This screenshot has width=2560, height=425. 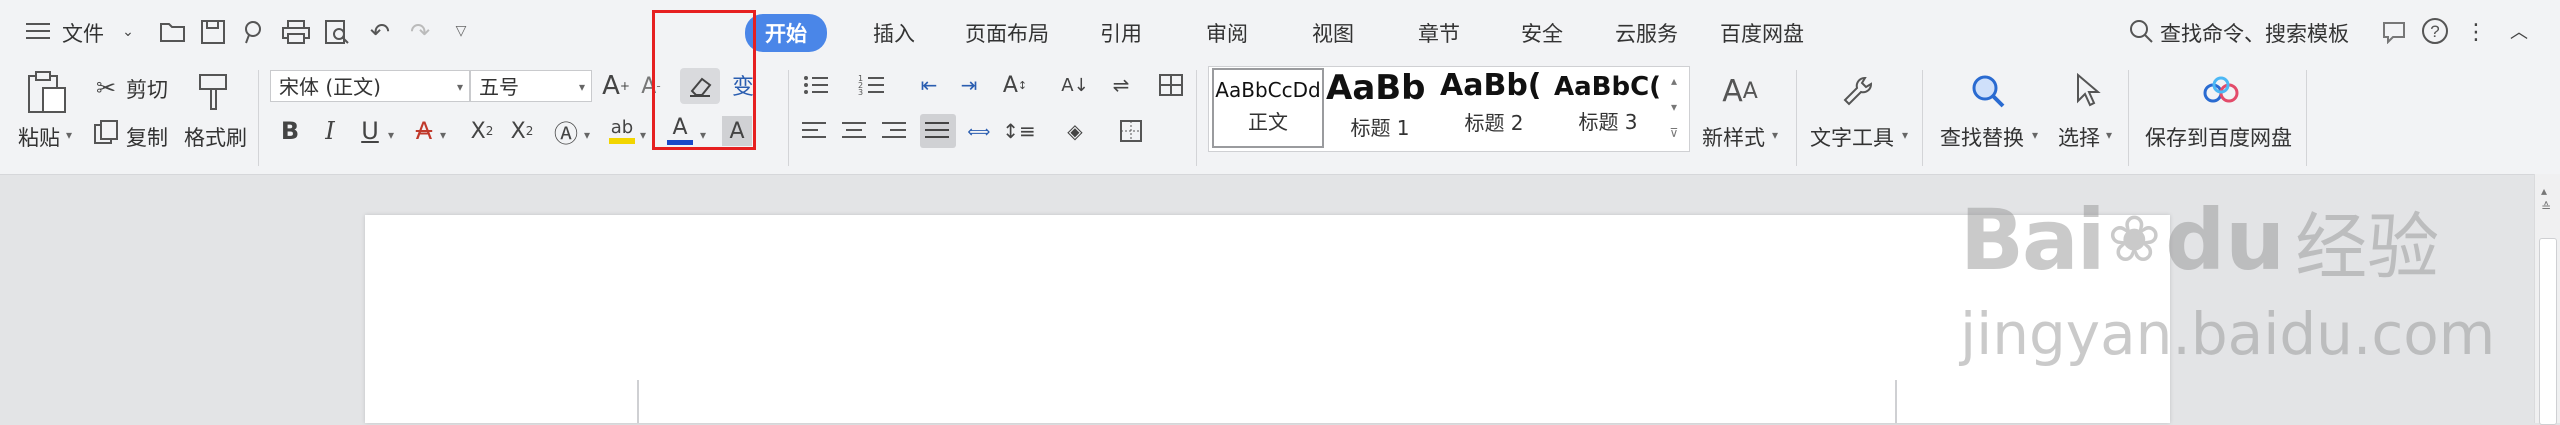 I want to click on superscript-icon: X2, so click(x=482, y=131).